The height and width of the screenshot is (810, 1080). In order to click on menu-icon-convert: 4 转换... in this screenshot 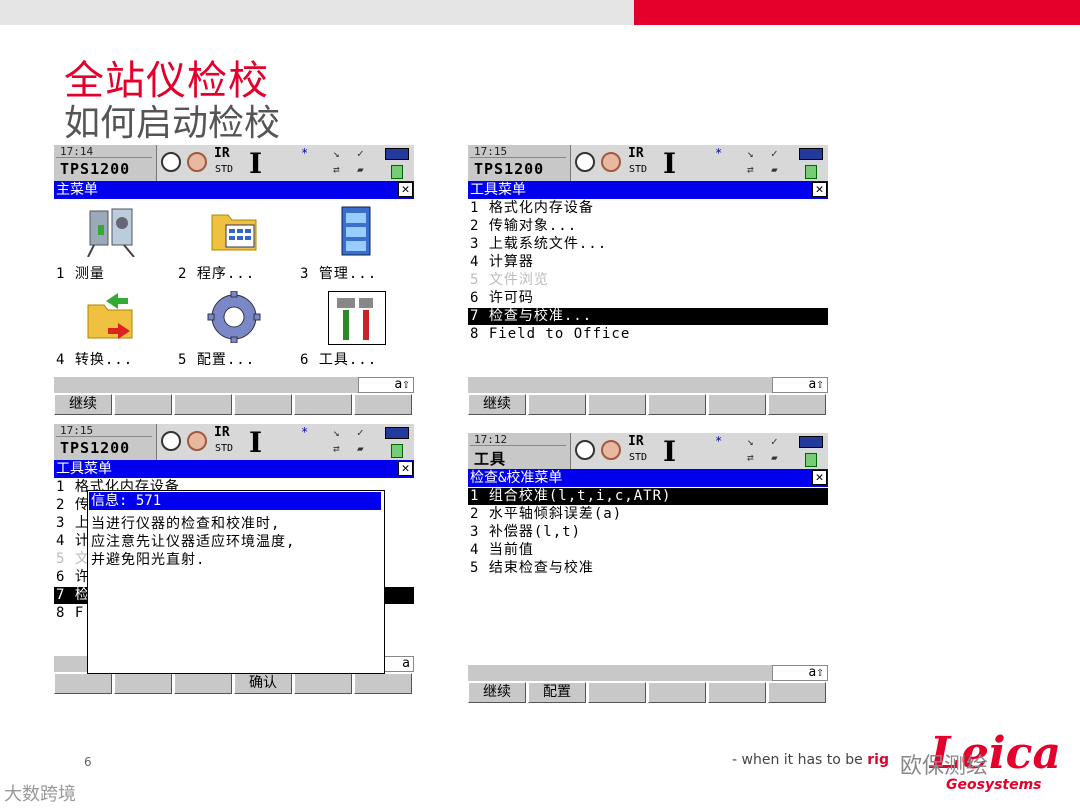, I will do `click(114, 328)`.